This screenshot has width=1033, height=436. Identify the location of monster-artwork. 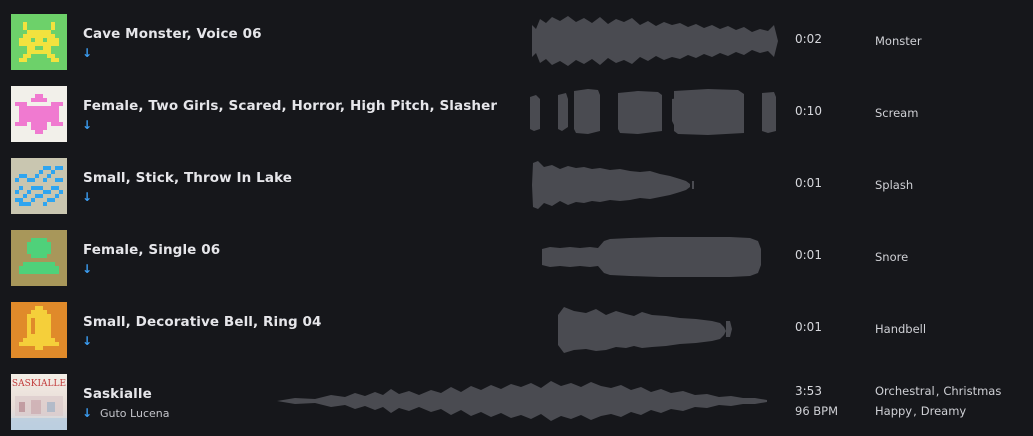
(39, 42).